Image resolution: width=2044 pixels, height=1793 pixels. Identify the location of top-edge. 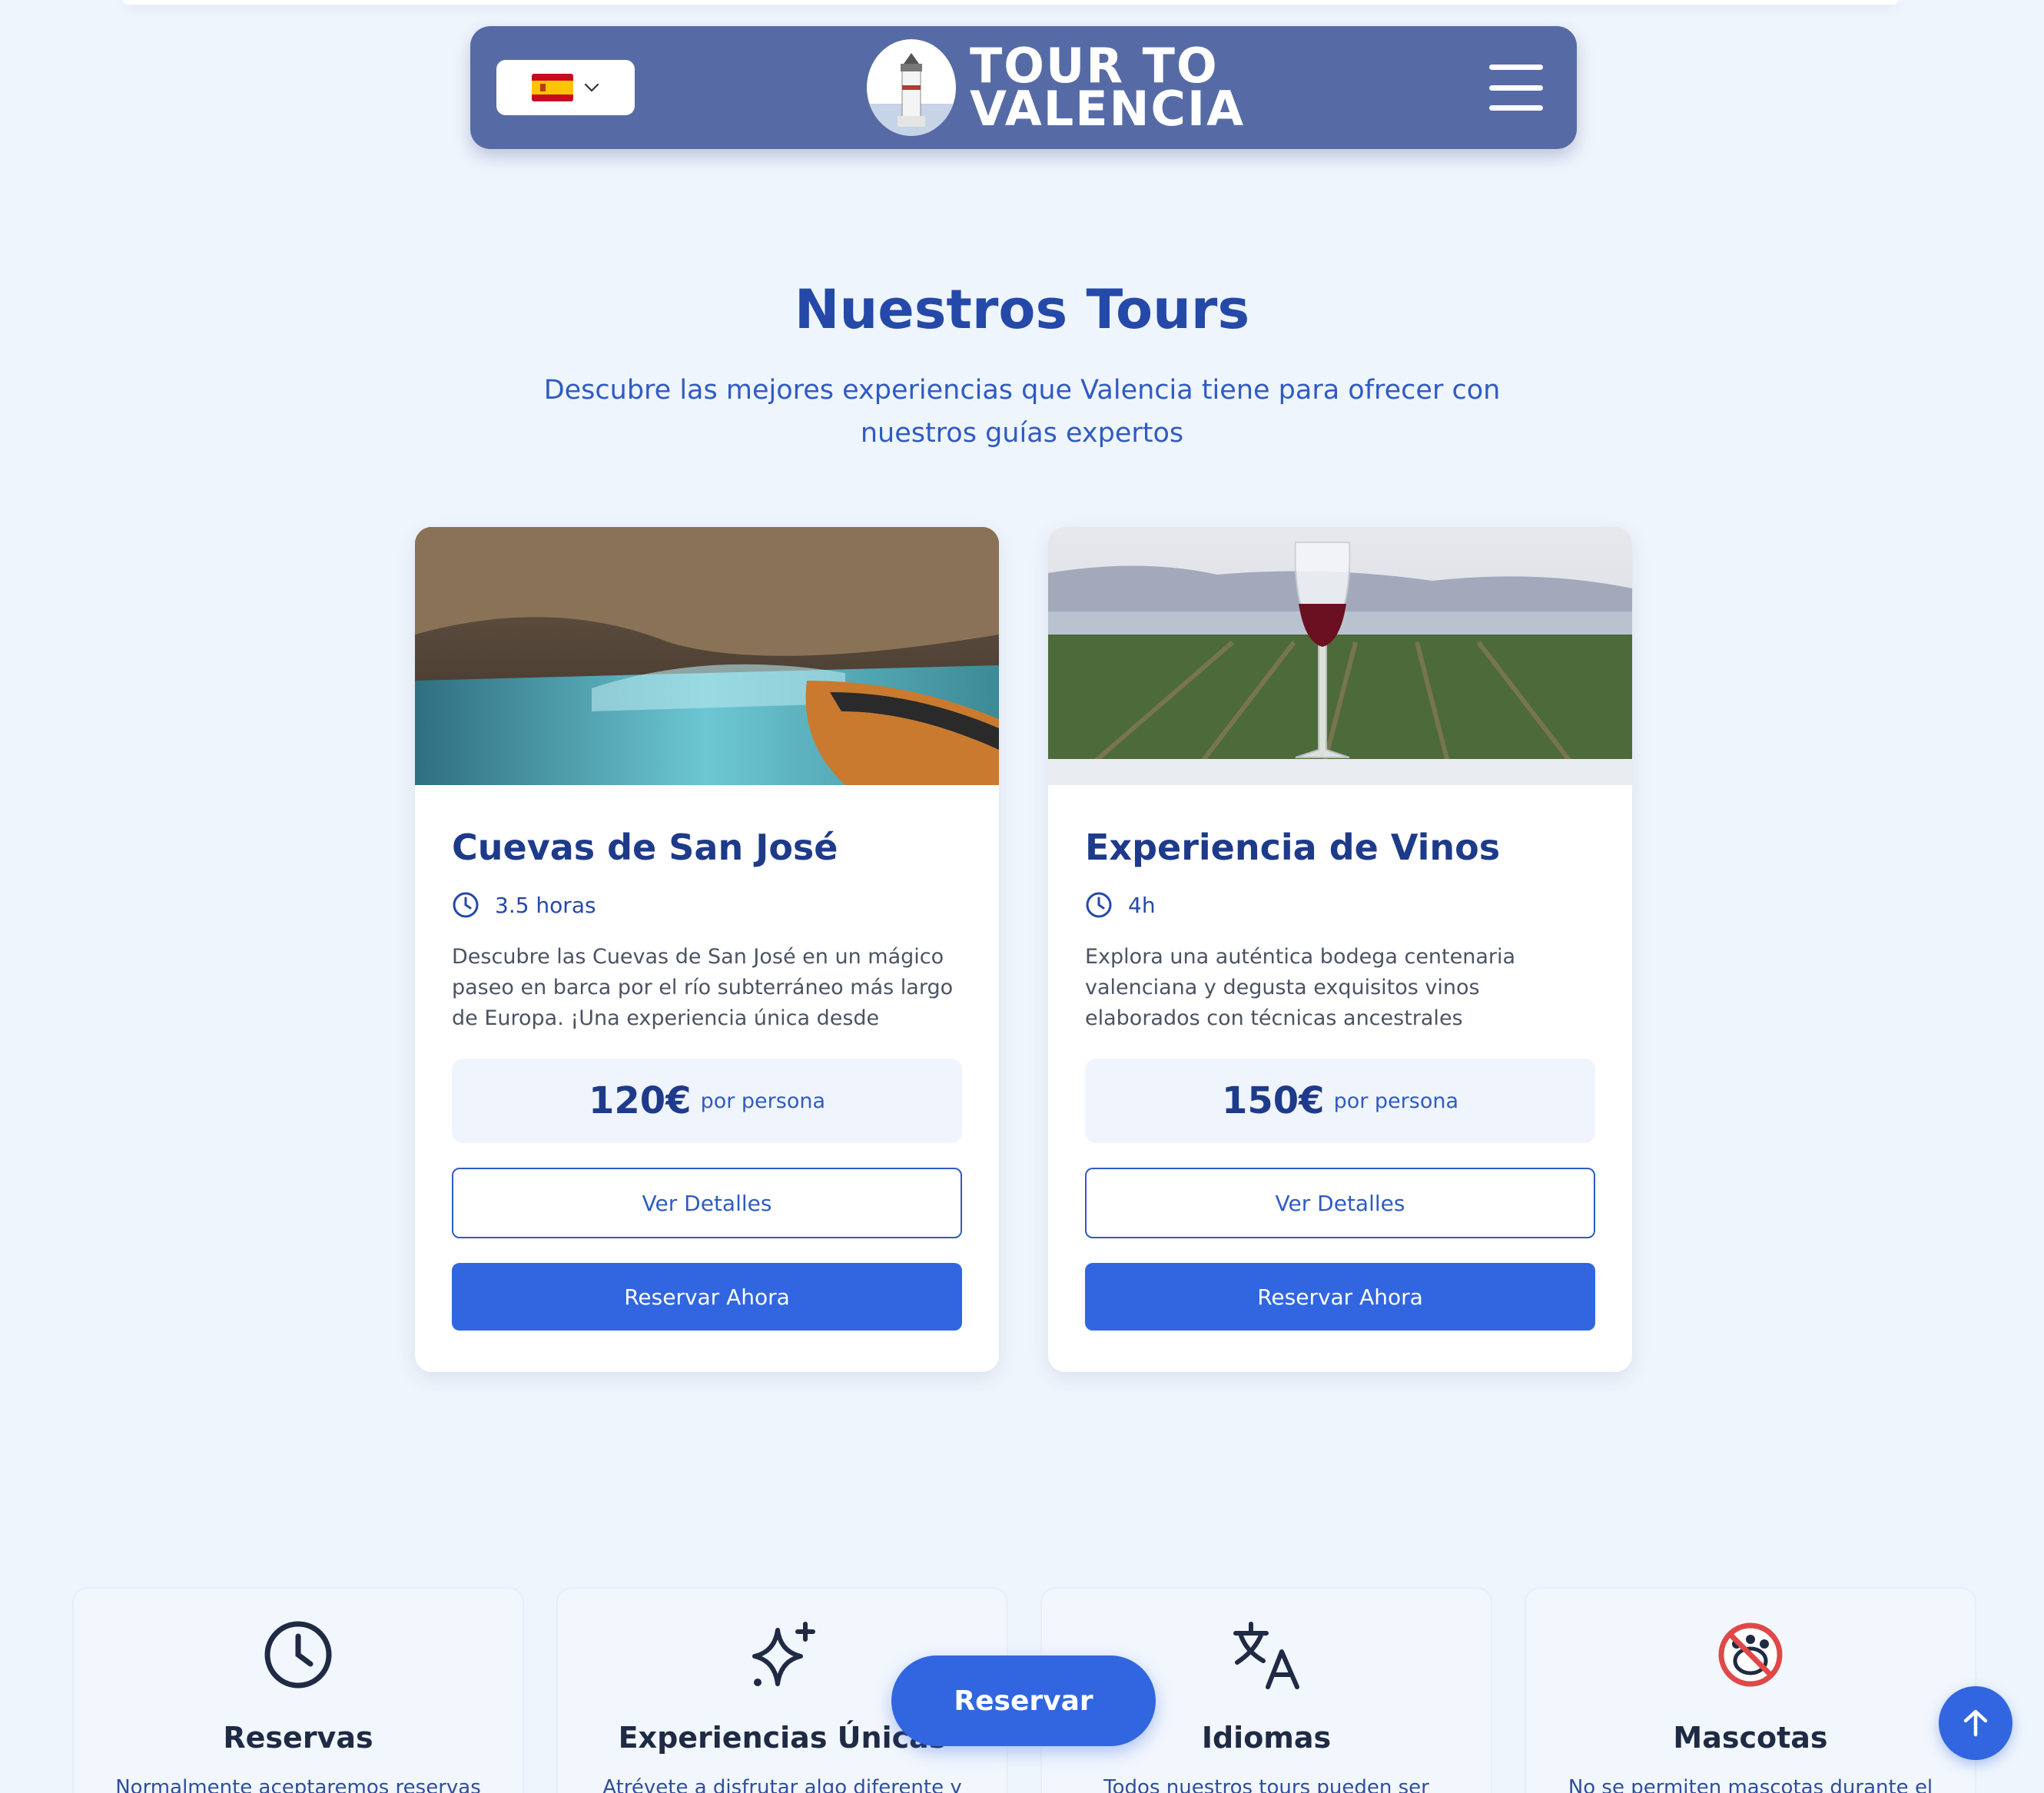
(1011, 3).